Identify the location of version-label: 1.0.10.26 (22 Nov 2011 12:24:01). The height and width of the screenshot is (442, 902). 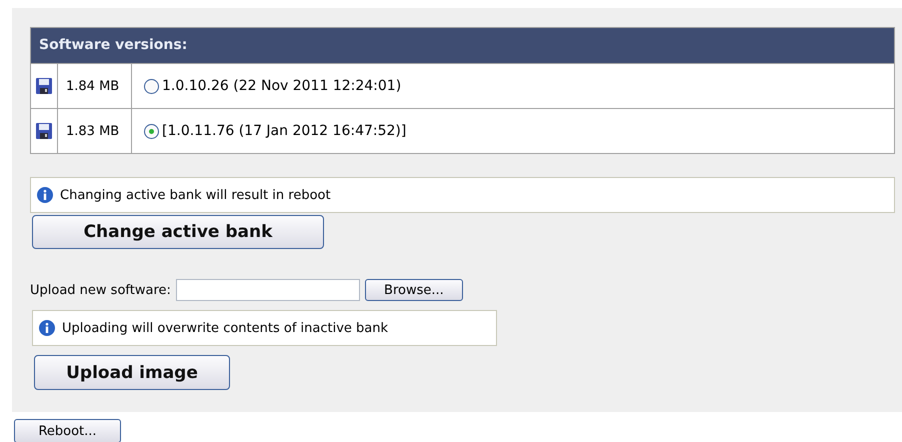
(282, 86).